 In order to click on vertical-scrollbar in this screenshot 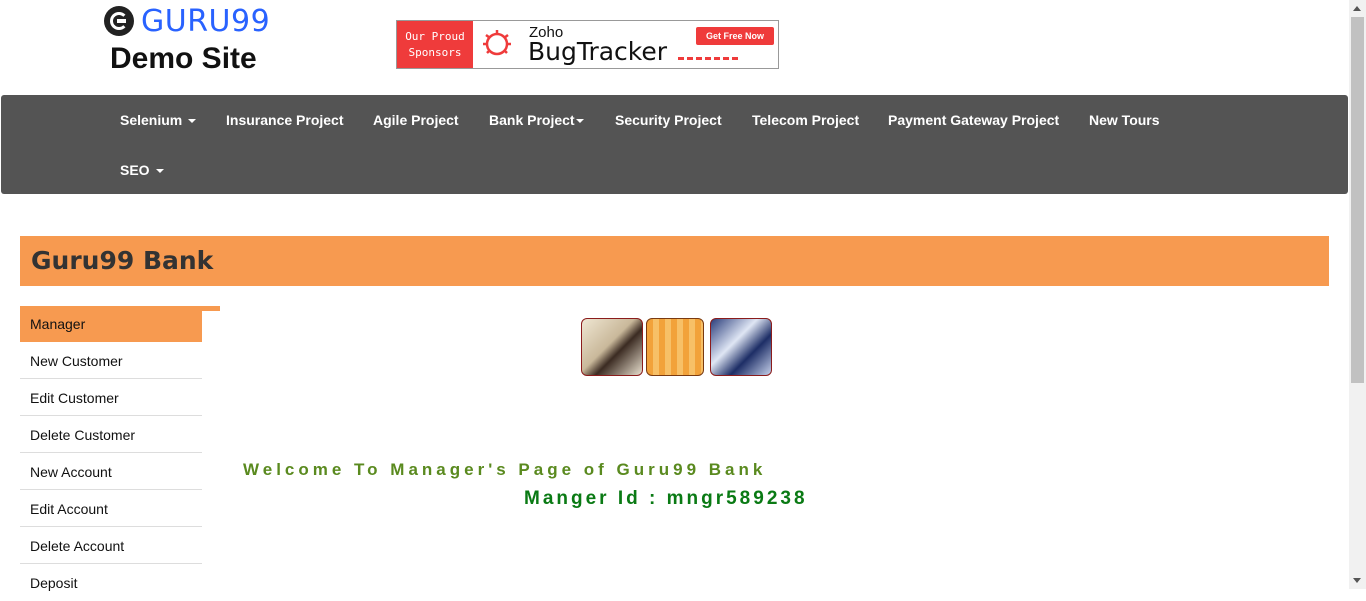, I will do `click(1357, 294)`.